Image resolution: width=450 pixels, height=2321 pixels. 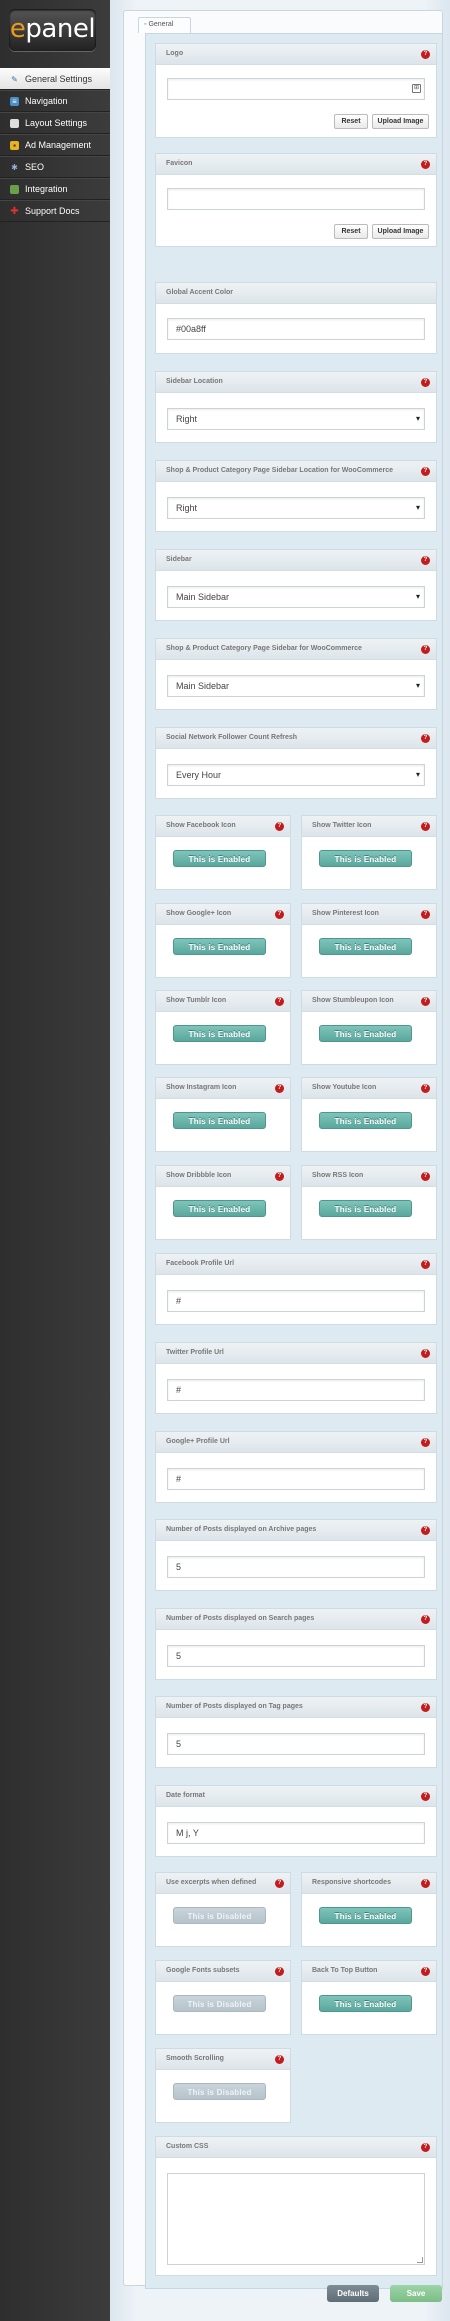 I want to click on logo-url-input, so click(x=296, y=89).